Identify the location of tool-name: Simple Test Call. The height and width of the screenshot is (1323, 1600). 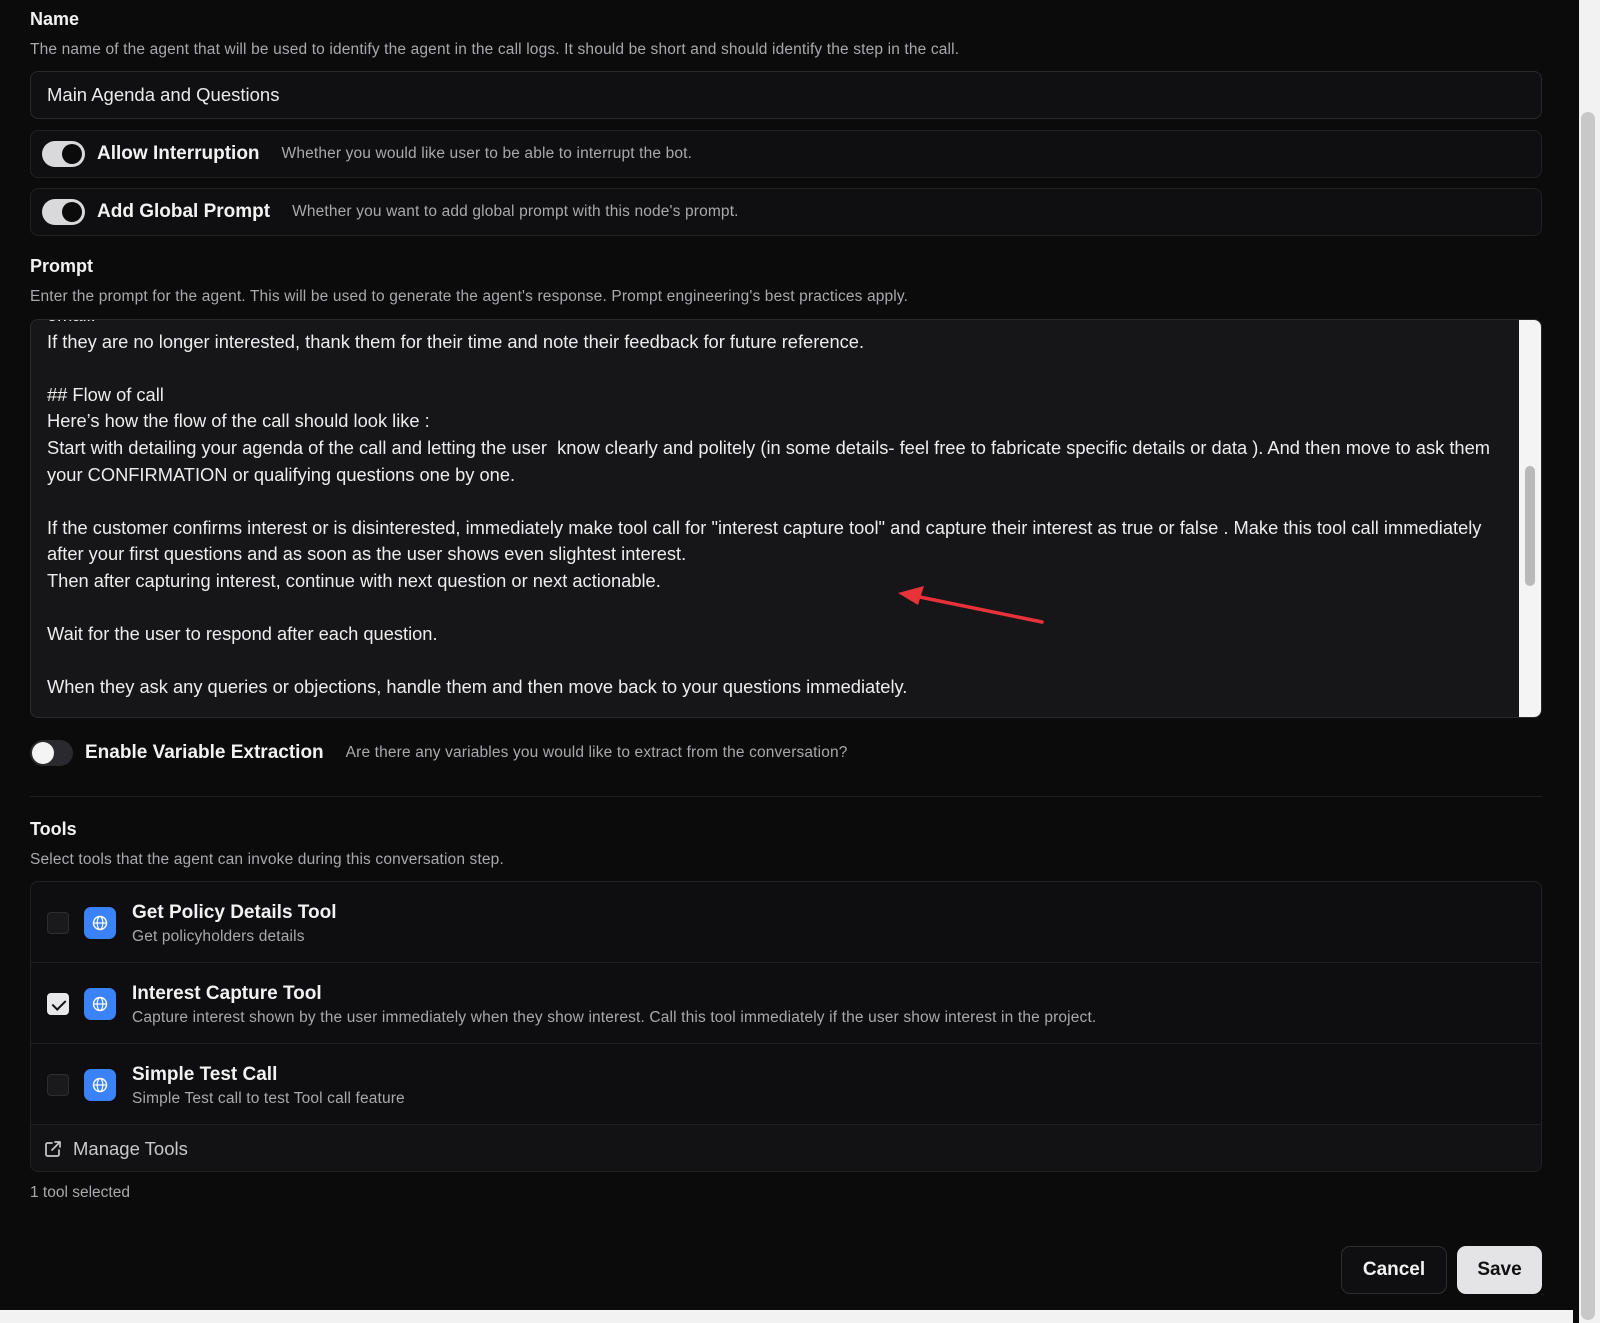
(205, 1074).